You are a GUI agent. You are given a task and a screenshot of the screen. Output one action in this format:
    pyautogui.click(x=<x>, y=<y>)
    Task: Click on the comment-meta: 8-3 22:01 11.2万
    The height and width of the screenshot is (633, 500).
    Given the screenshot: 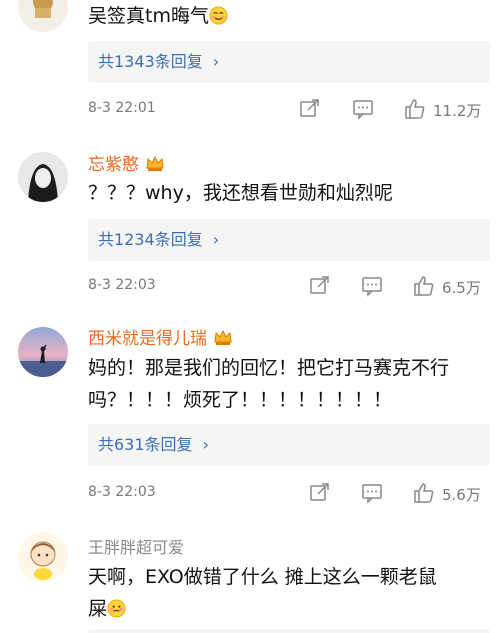 What is the action you would take?
    pyautogui.click(x=294, y=109)
    